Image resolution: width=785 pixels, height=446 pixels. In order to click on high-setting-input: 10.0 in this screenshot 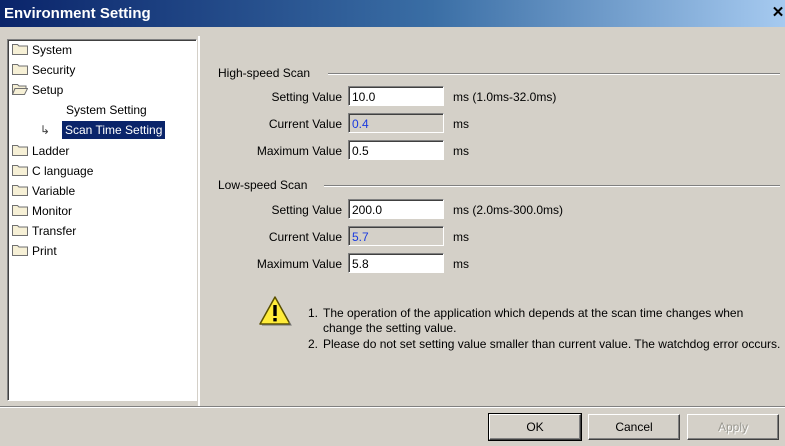, I will do `click(396, 96)`.